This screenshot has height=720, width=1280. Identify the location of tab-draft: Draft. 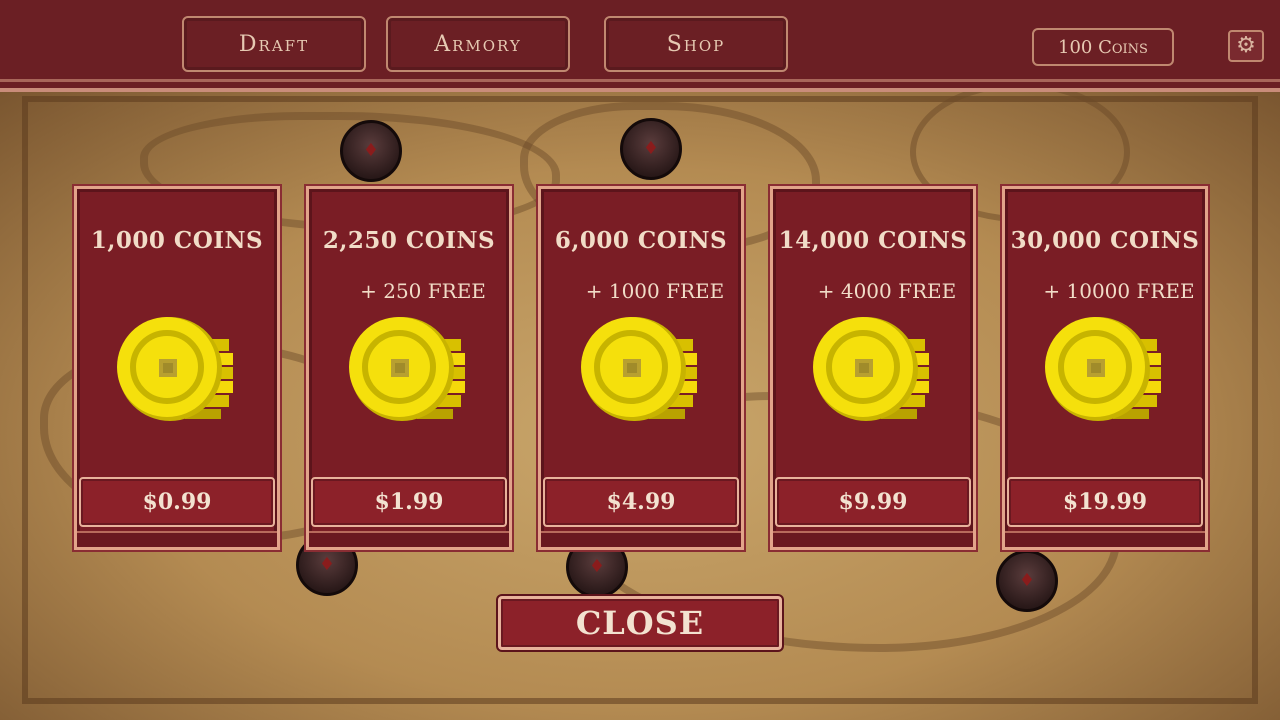
(274, 44).